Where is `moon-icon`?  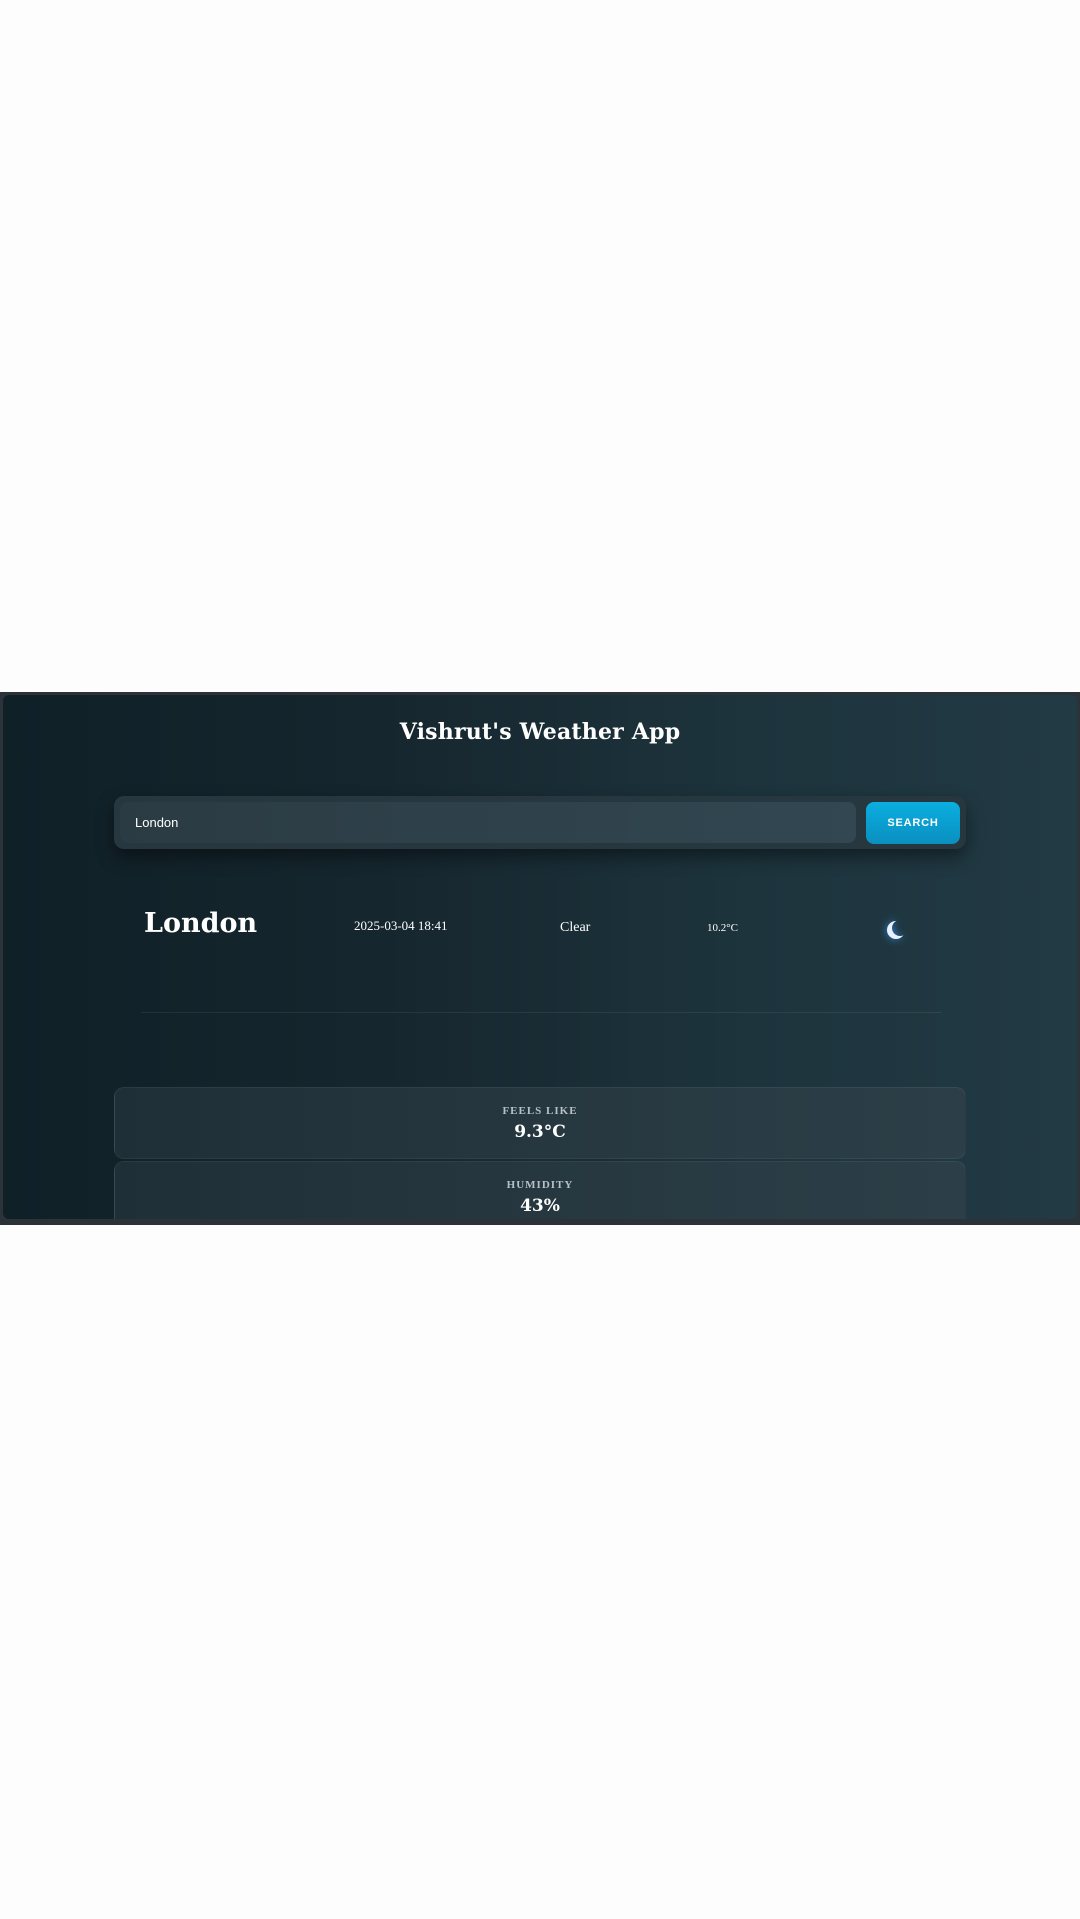 moon-icon is located at coordinates (896, 930).